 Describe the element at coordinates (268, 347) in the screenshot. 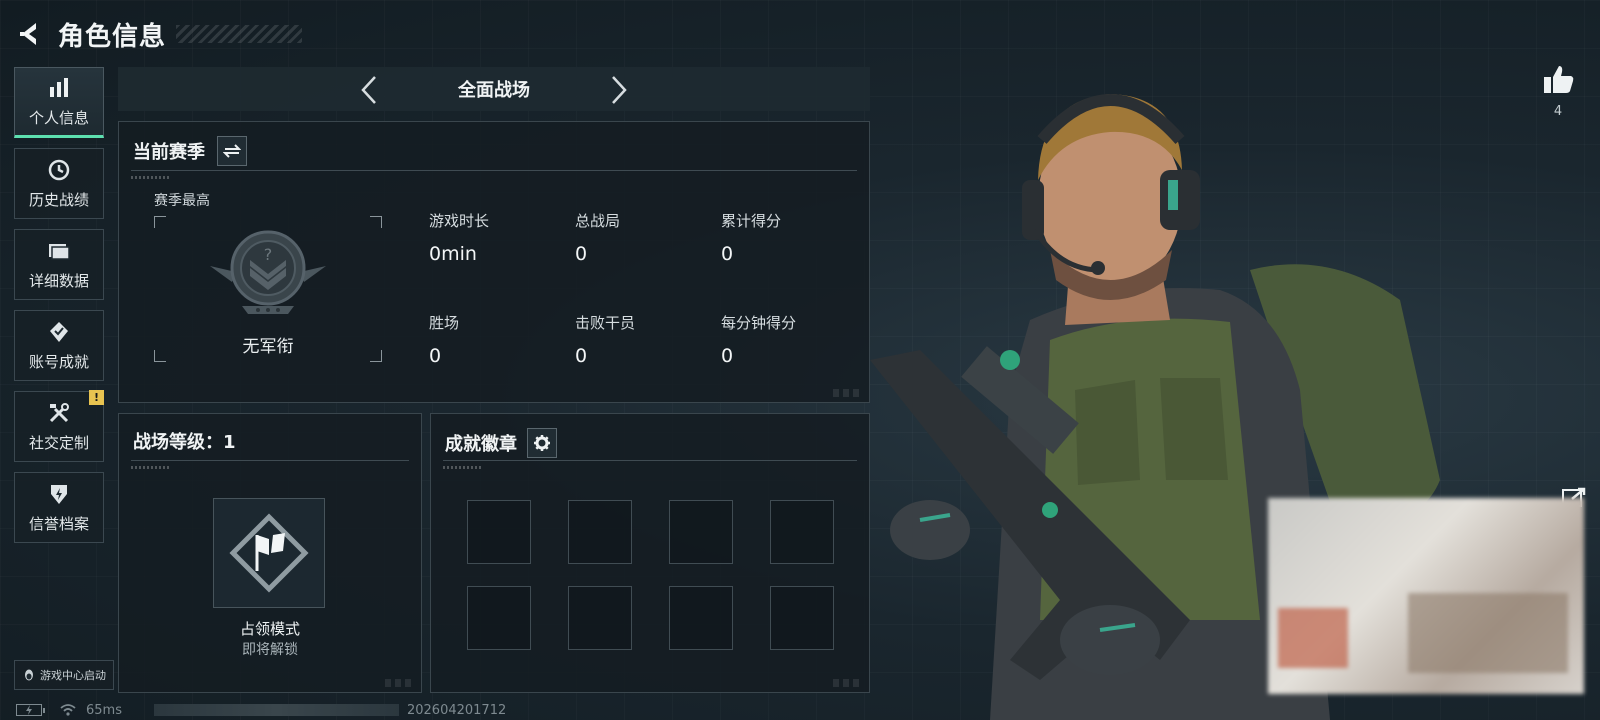

I see `rank-name: 无军衔` at that location.